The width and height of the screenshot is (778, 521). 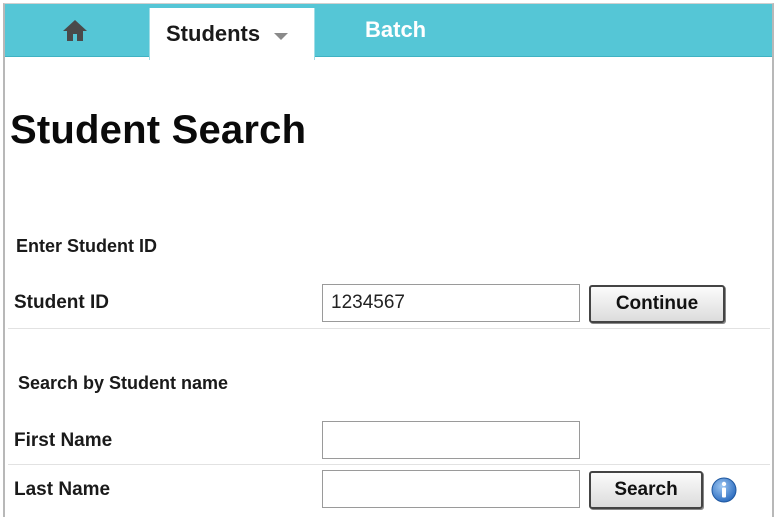 What do you see at coordinates (87, 246) in the screenshot?
I see `enter-student-id-heading: Enter Student ID` at bounding box center [87, 246].